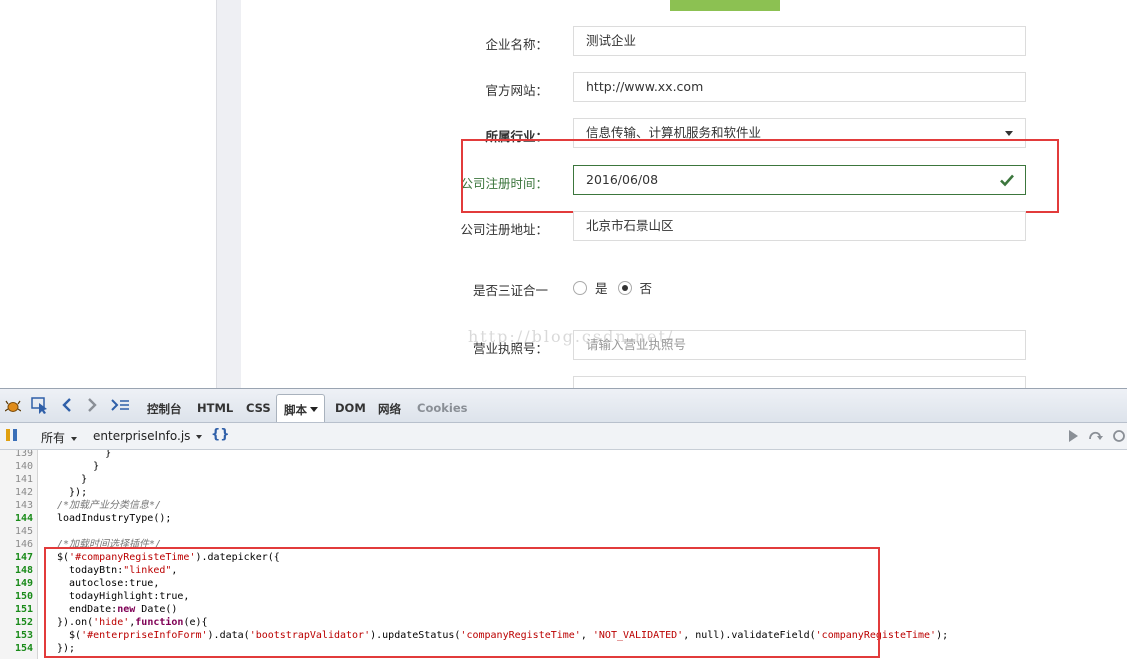 Image resolution: width=1127 pixels, height=659 pixels. Describe the element at coordinates (601, 288) in the screenshot. I see `radio-yes-label: 是` at that location.